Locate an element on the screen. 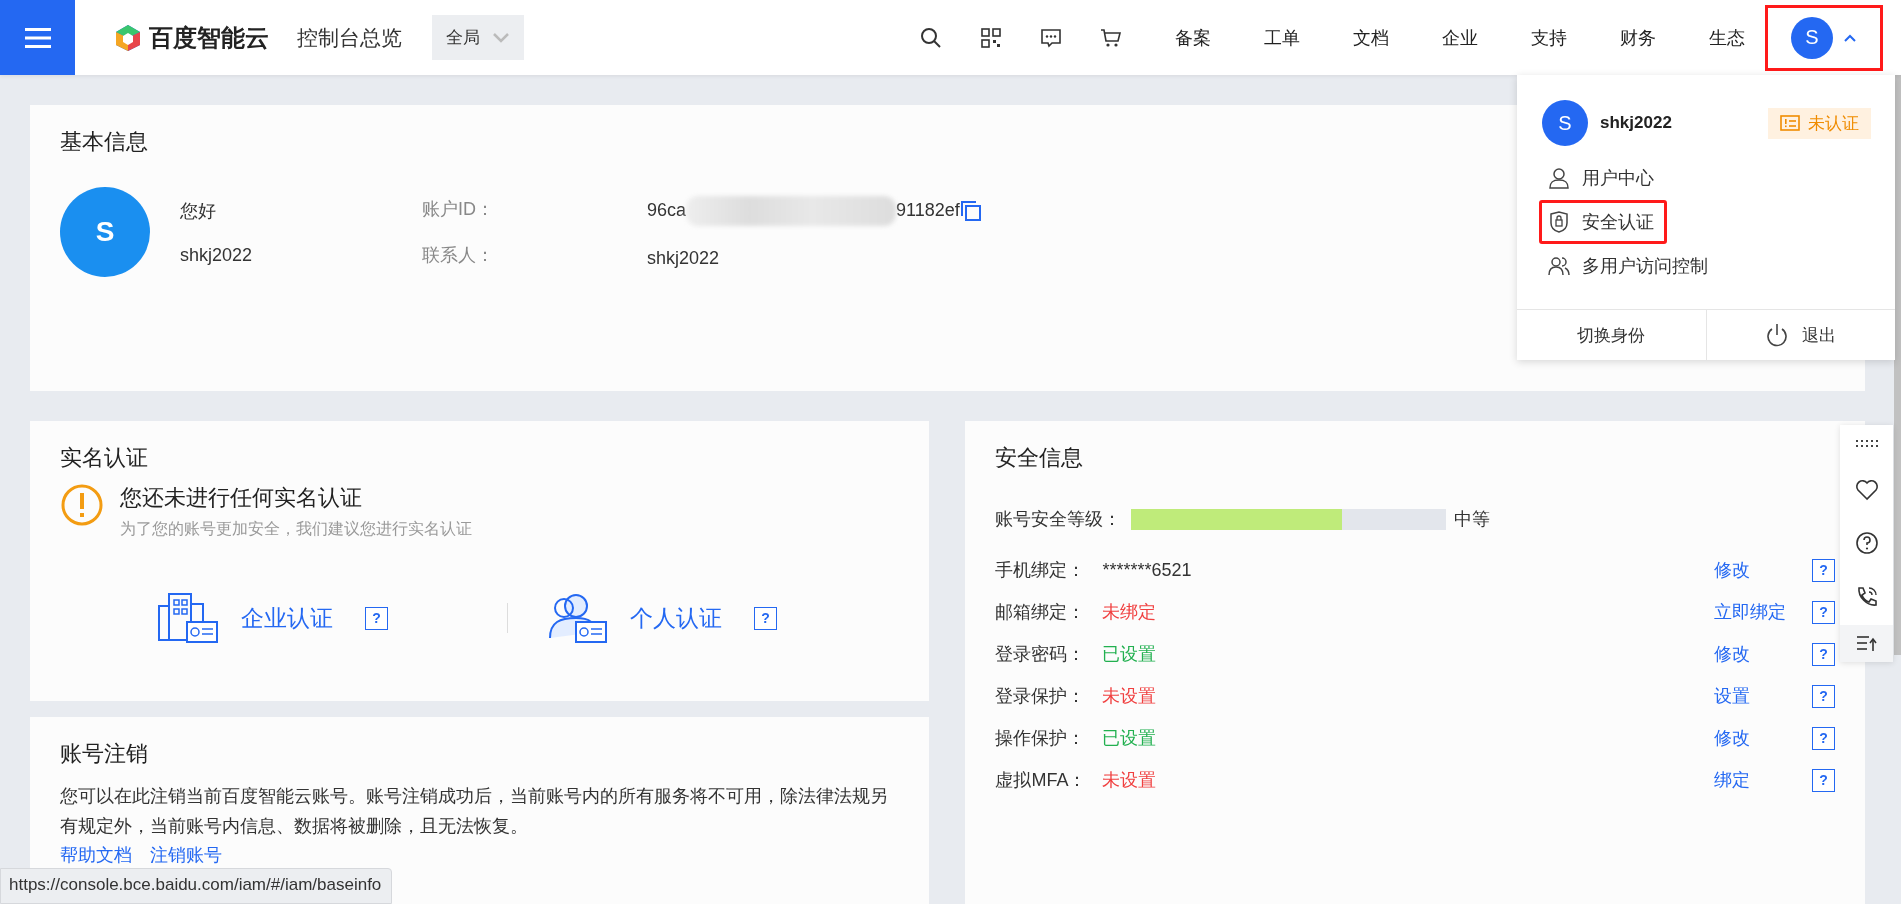 The image size is (1901, 904). field-label: 虚拟MFA： is located at coordinates (1041, 780).